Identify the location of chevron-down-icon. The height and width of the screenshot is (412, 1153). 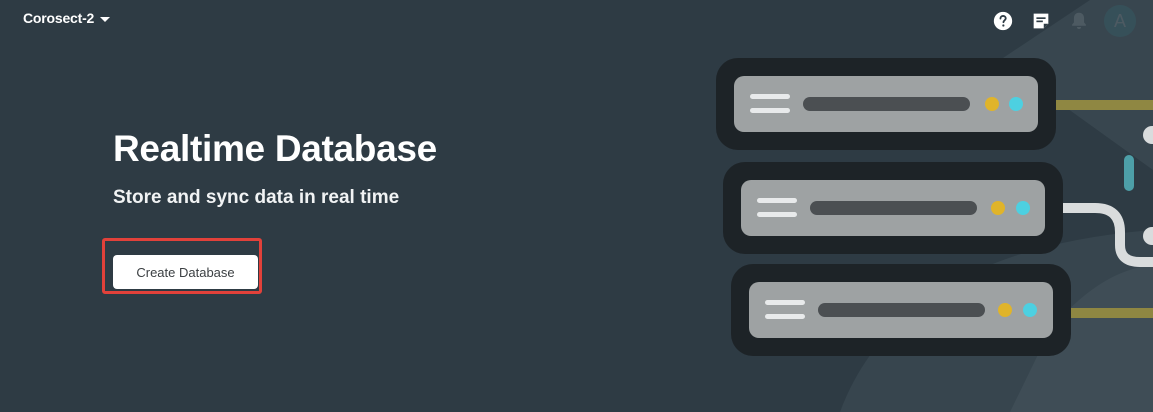
(105, 19).